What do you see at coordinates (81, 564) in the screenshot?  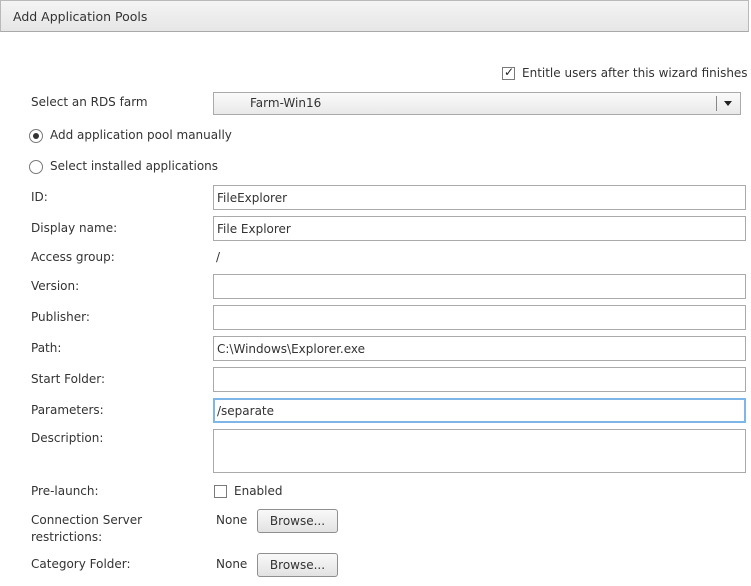 I see `category-folder-label: Category Folder:` at bounding box center [81, 564].